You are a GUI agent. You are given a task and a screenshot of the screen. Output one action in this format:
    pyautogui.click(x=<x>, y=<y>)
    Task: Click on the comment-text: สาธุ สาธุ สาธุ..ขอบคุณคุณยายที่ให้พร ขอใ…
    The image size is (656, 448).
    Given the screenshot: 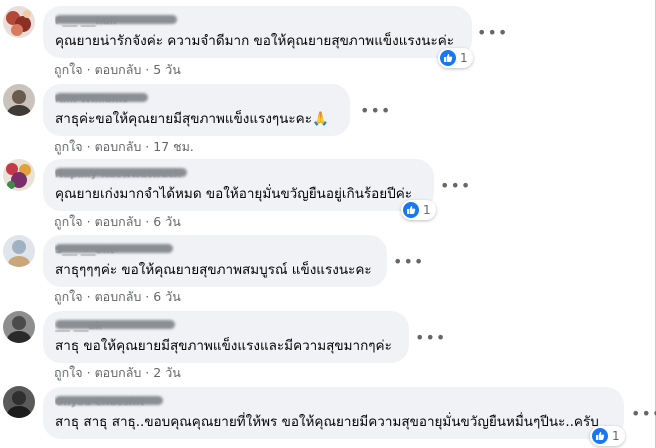 What is the action you would take?
    pyautogui.click(x=327, y=422)
    